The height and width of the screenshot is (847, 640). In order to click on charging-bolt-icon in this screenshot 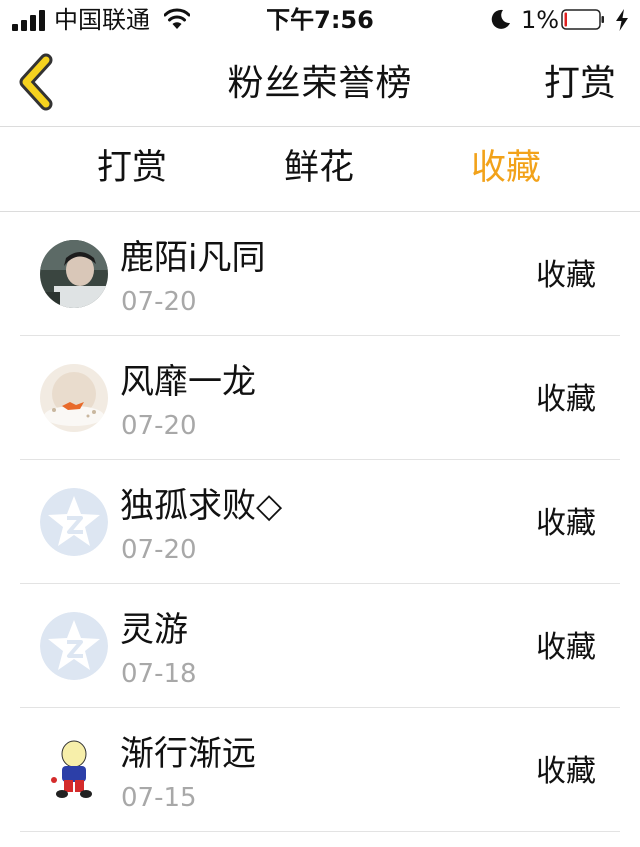, I will do `click(622, 20)`.